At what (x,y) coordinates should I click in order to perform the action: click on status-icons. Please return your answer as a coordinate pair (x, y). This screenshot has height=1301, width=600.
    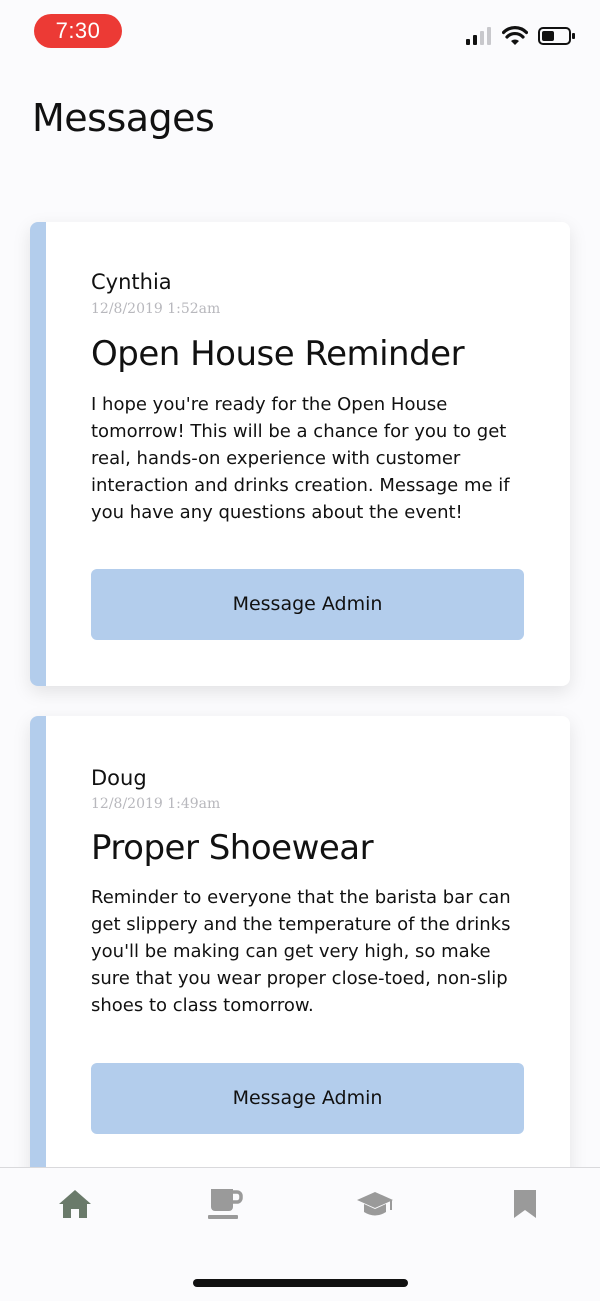
    Looking at the image, I should click on (521, 36).